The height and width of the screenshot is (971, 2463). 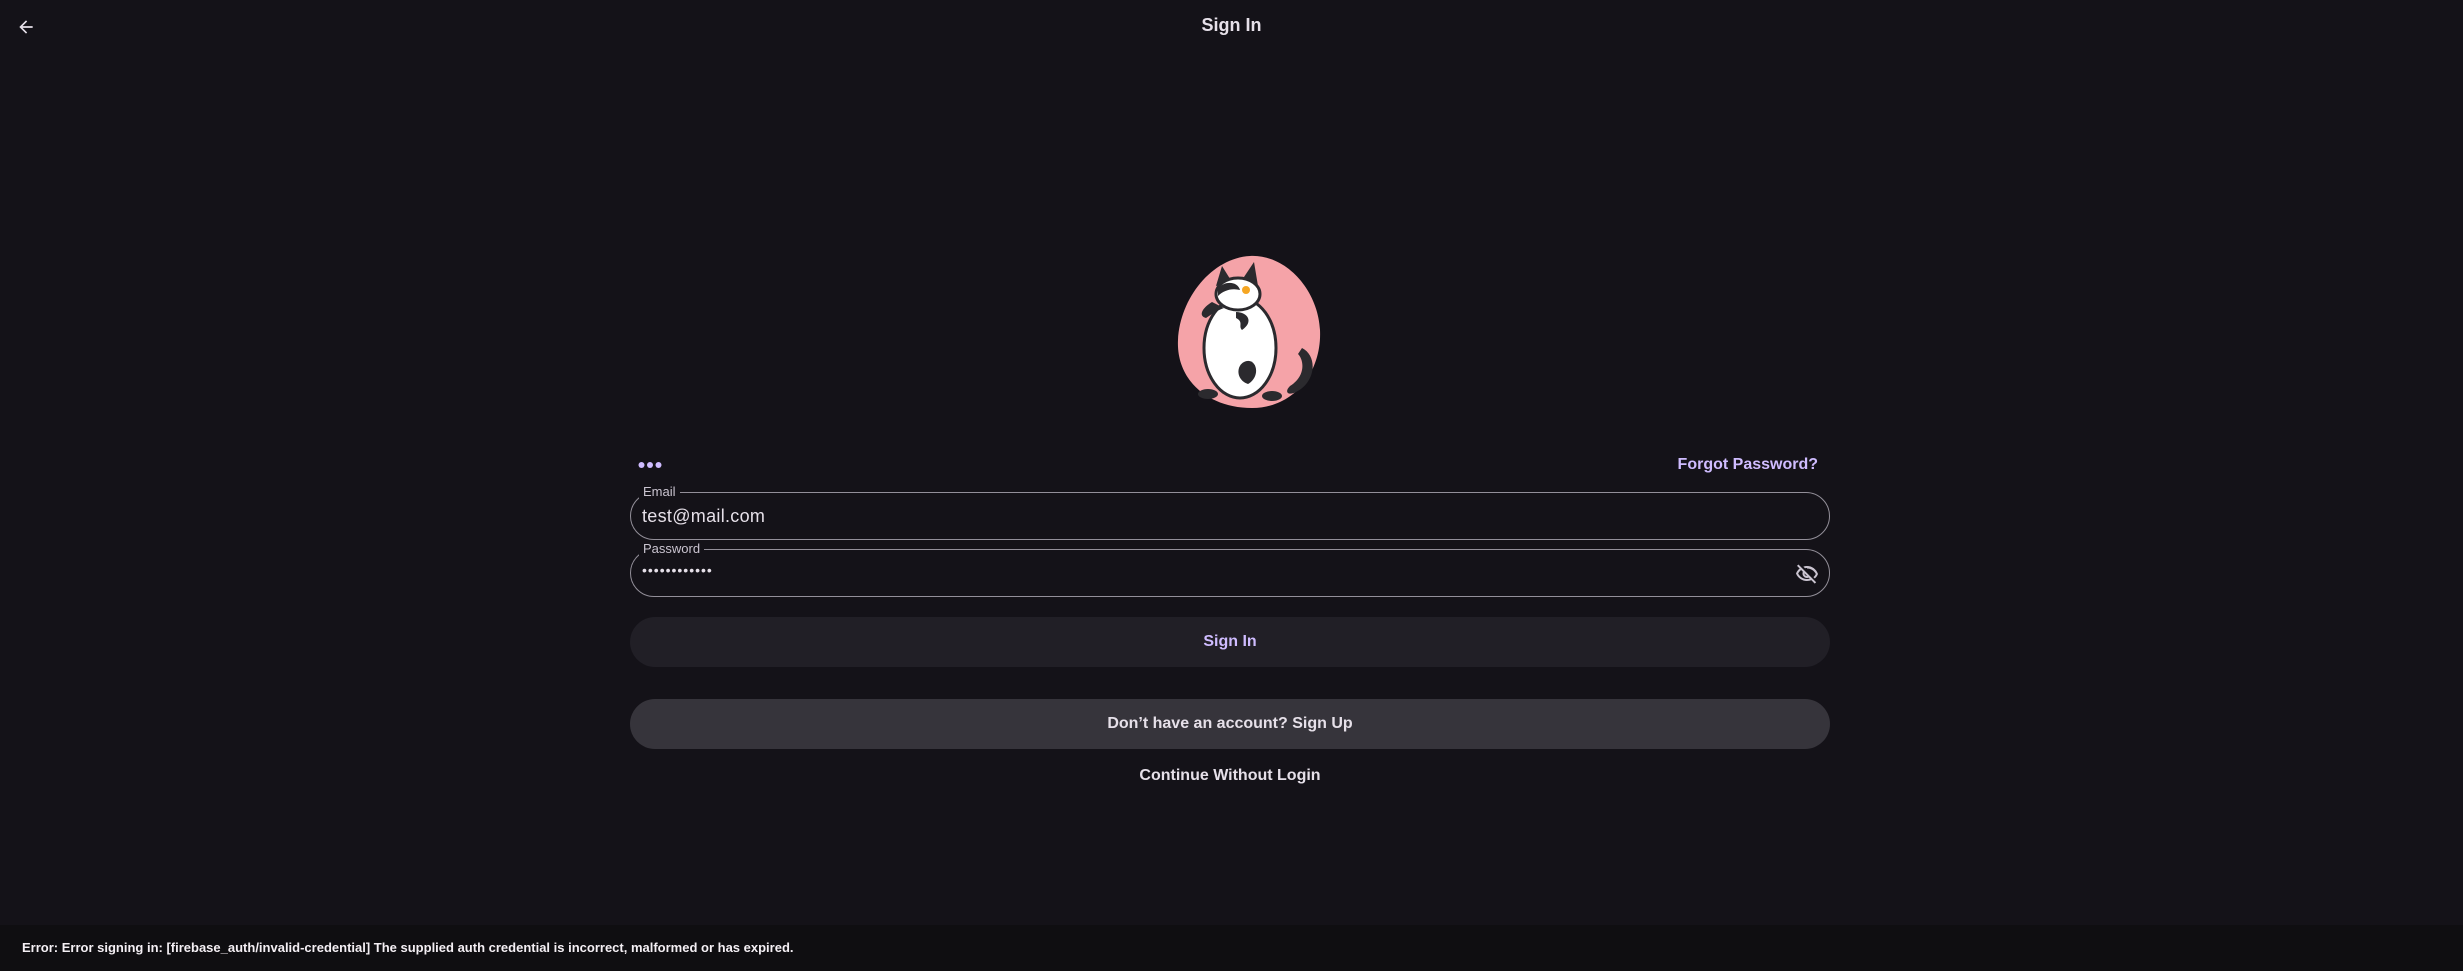 I want to click on email-field: Email test@mail.com, so click(x=1230, y=512).